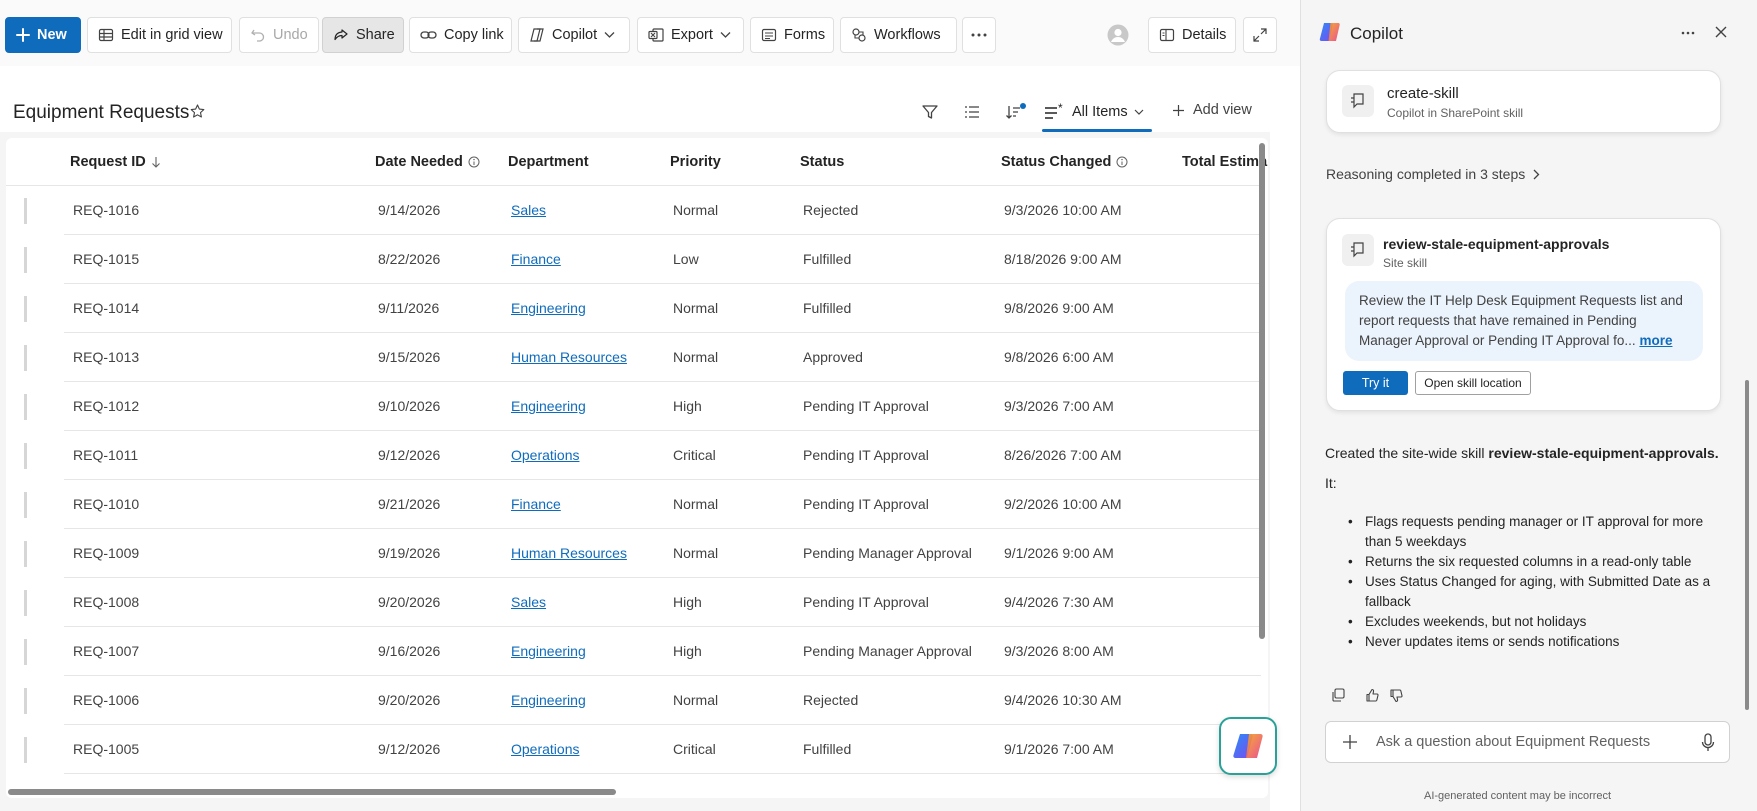 Image resolution: width=1757 pixels, height=811 pixels. What do you see at coordinates (258, 35) in the screenshot?
I see `undo-icon` at bounding box center [258, 35].